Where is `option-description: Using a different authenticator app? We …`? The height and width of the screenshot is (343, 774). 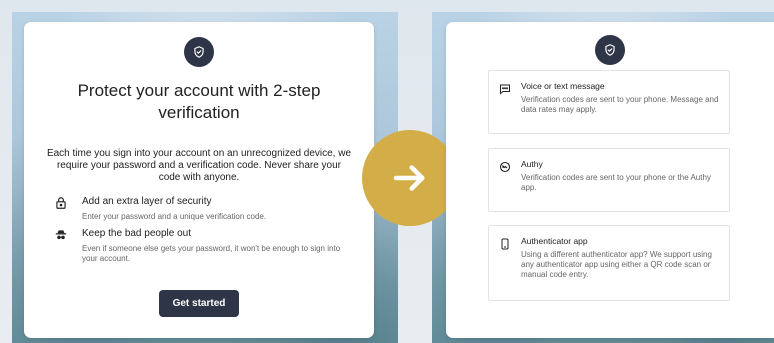
option-description: Using a different authenticator app? We … is located at coordinates (616, 264).